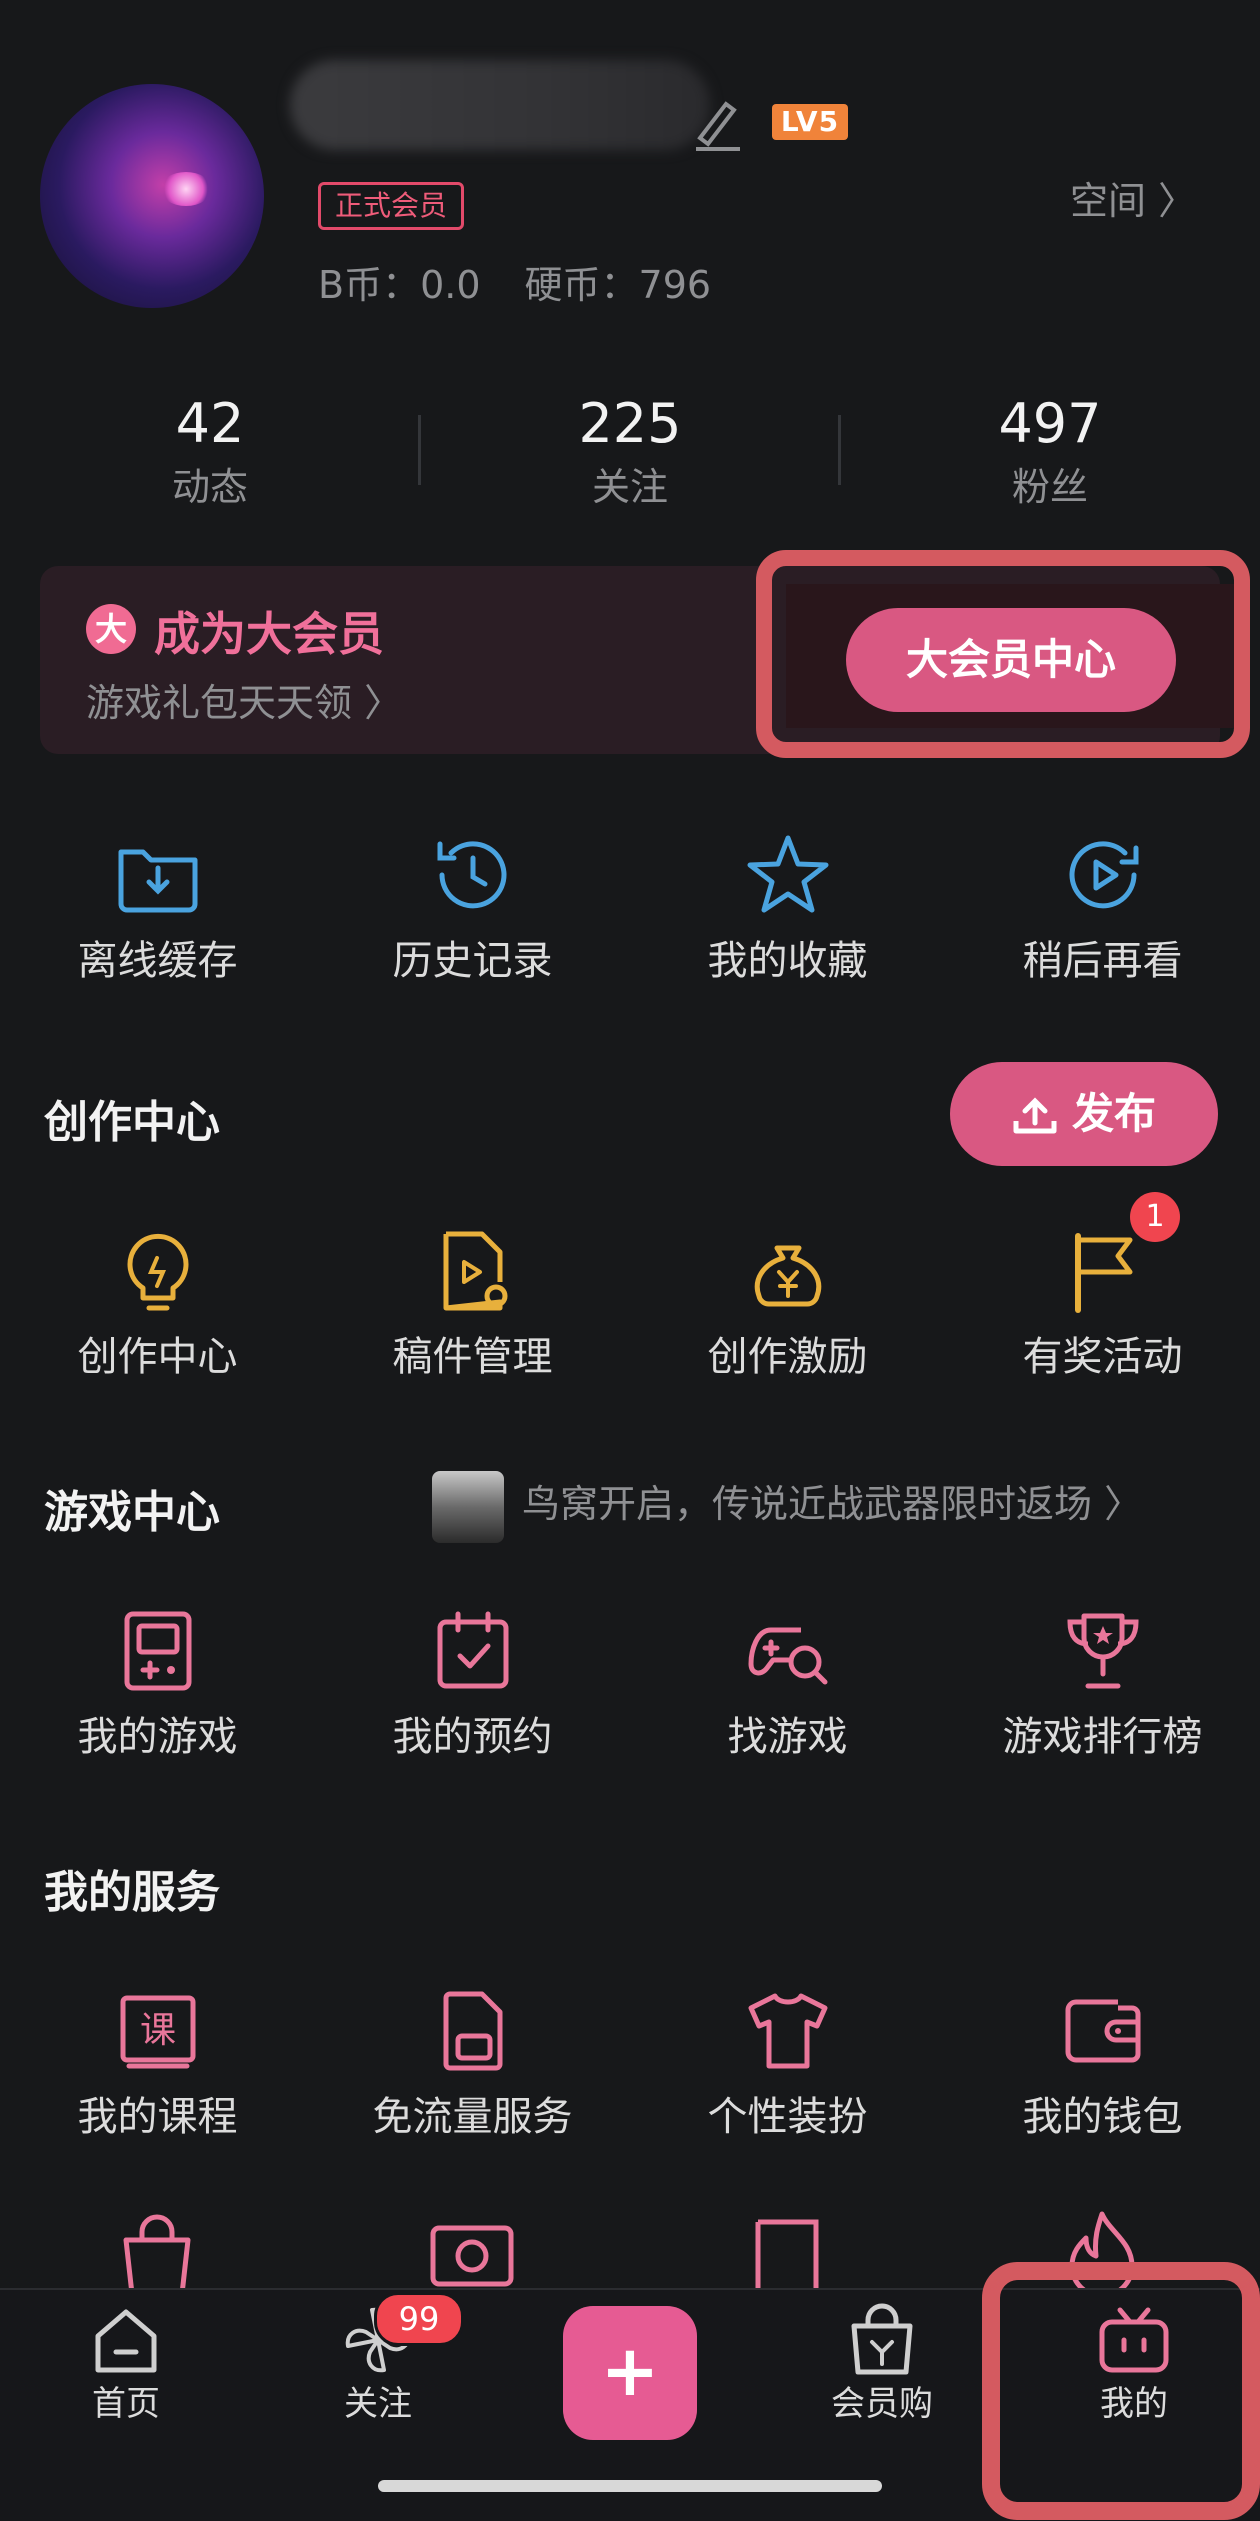  What do you see at coordinates (1102, 2065) in the screenshot?
I see `service-wallet: 我的钱包` at bounding box center [1102, 2065].